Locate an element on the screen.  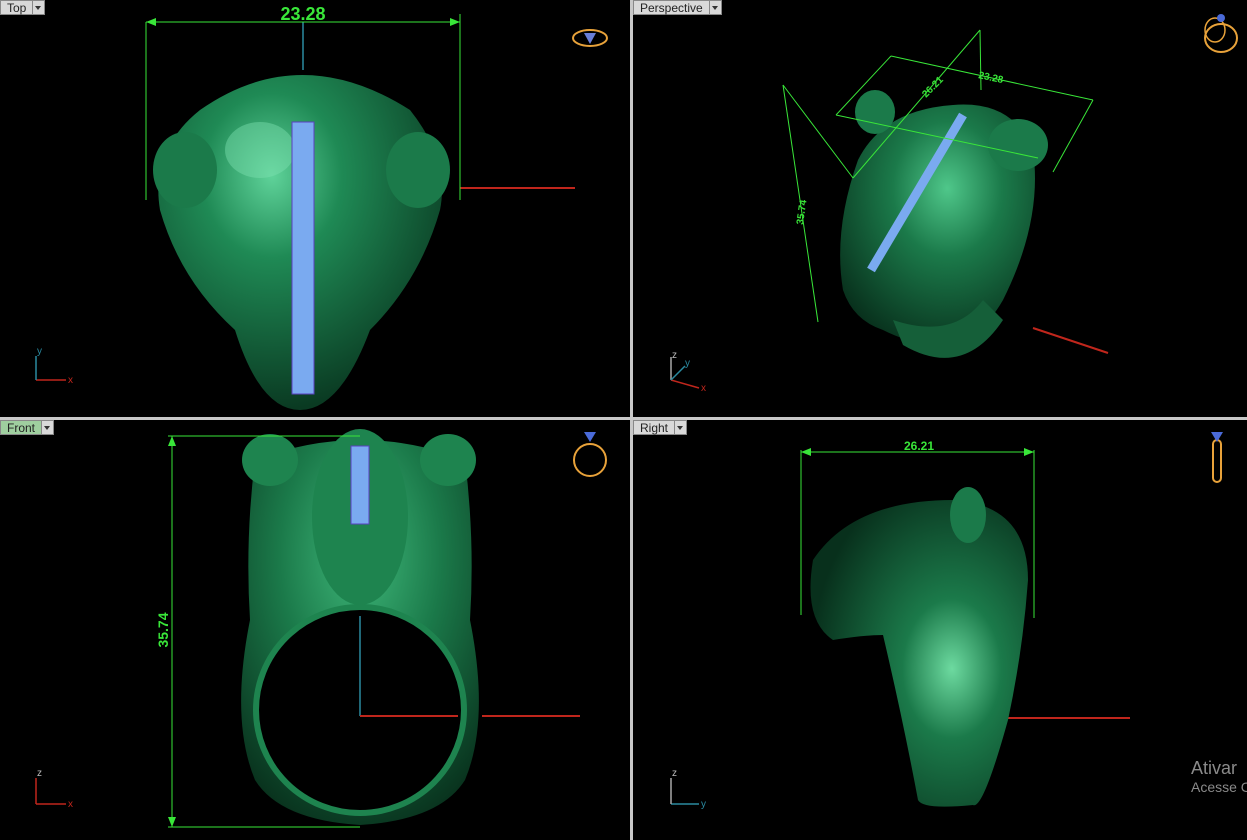
activation-watermark: Ativar Acesse C is located at coordinates (1219, 776).